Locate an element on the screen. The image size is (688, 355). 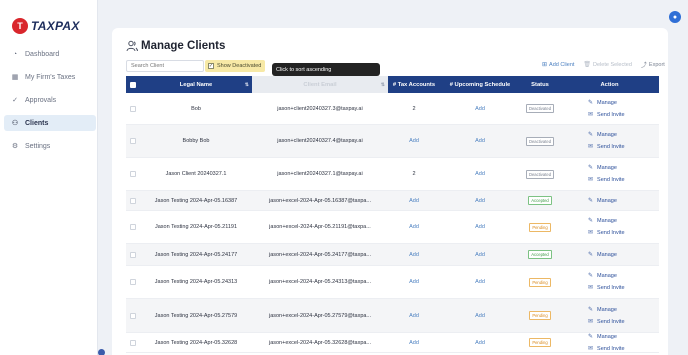
search-input is located at coordinates (165, 66).